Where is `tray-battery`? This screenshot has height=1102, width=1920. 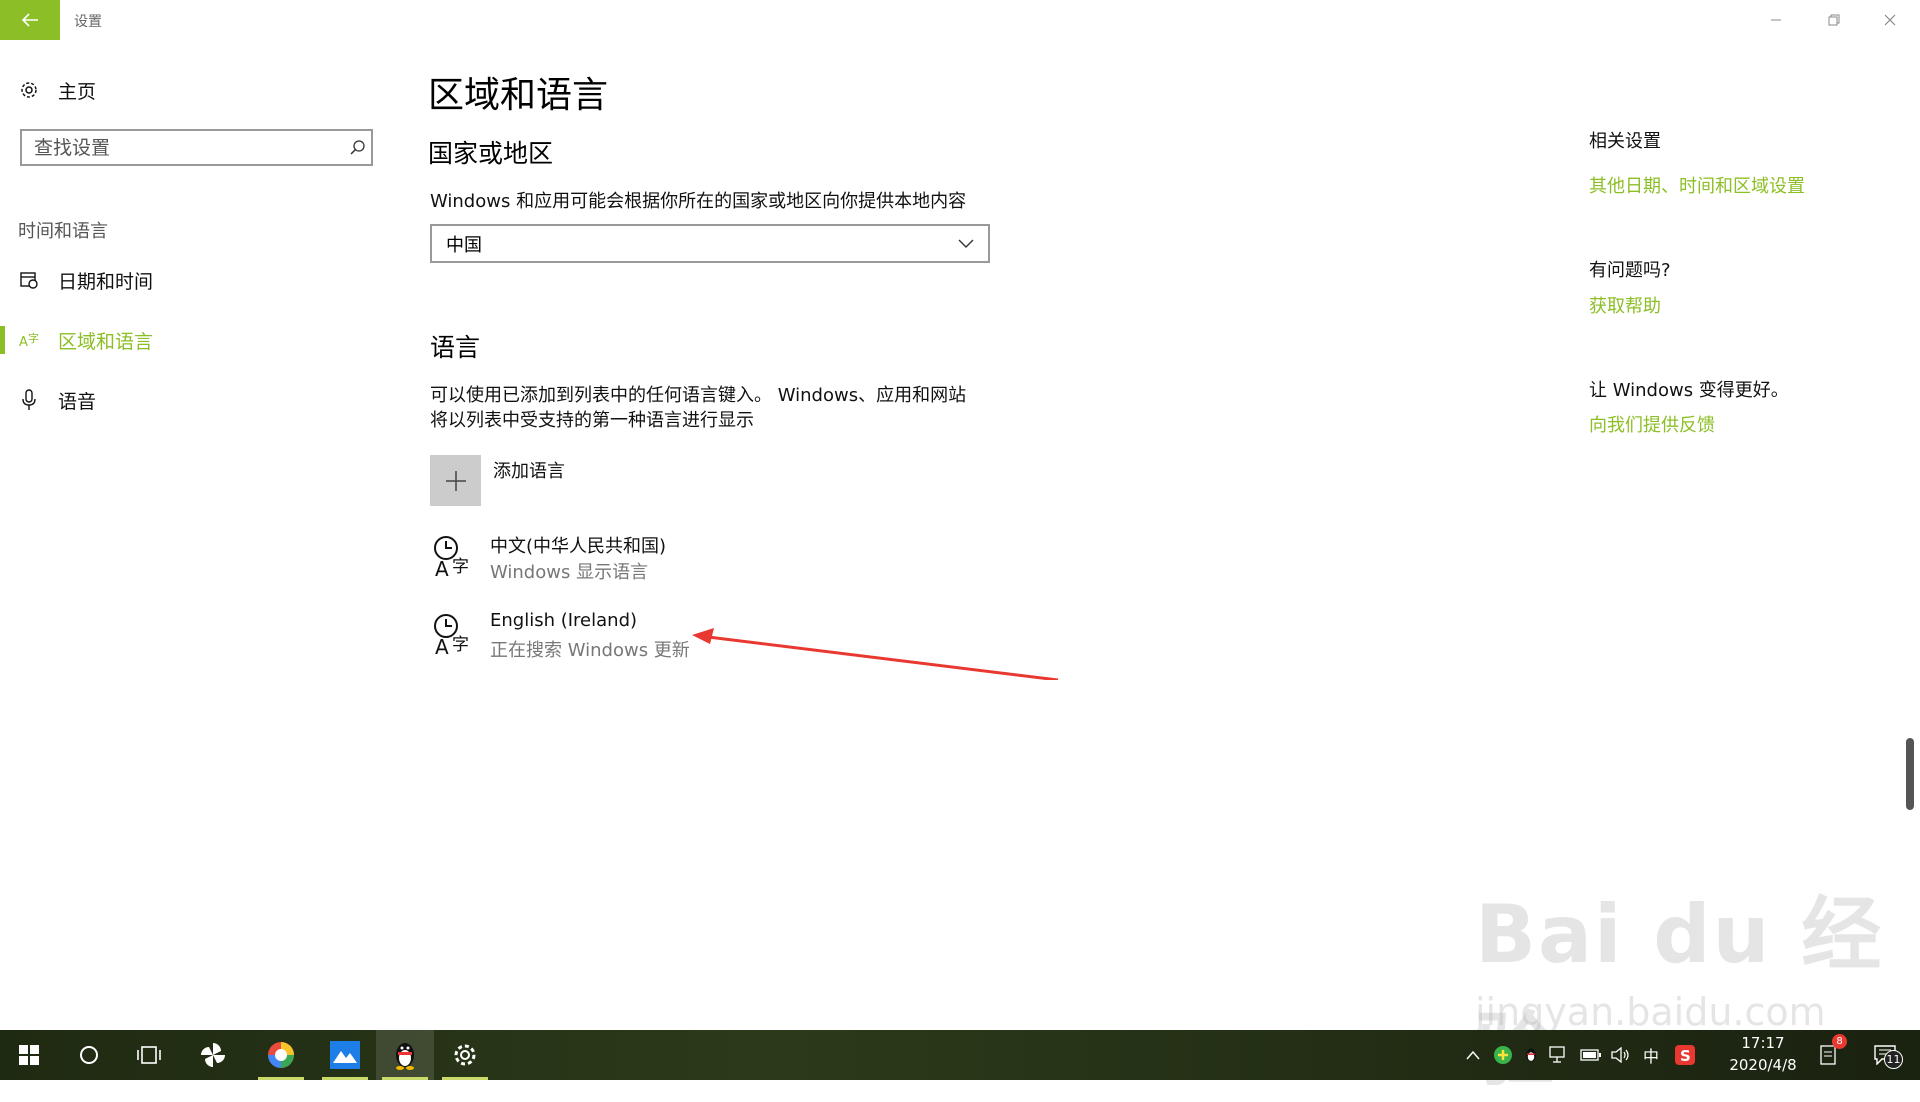 tray-battery is located at coordinates (1591, 1055).